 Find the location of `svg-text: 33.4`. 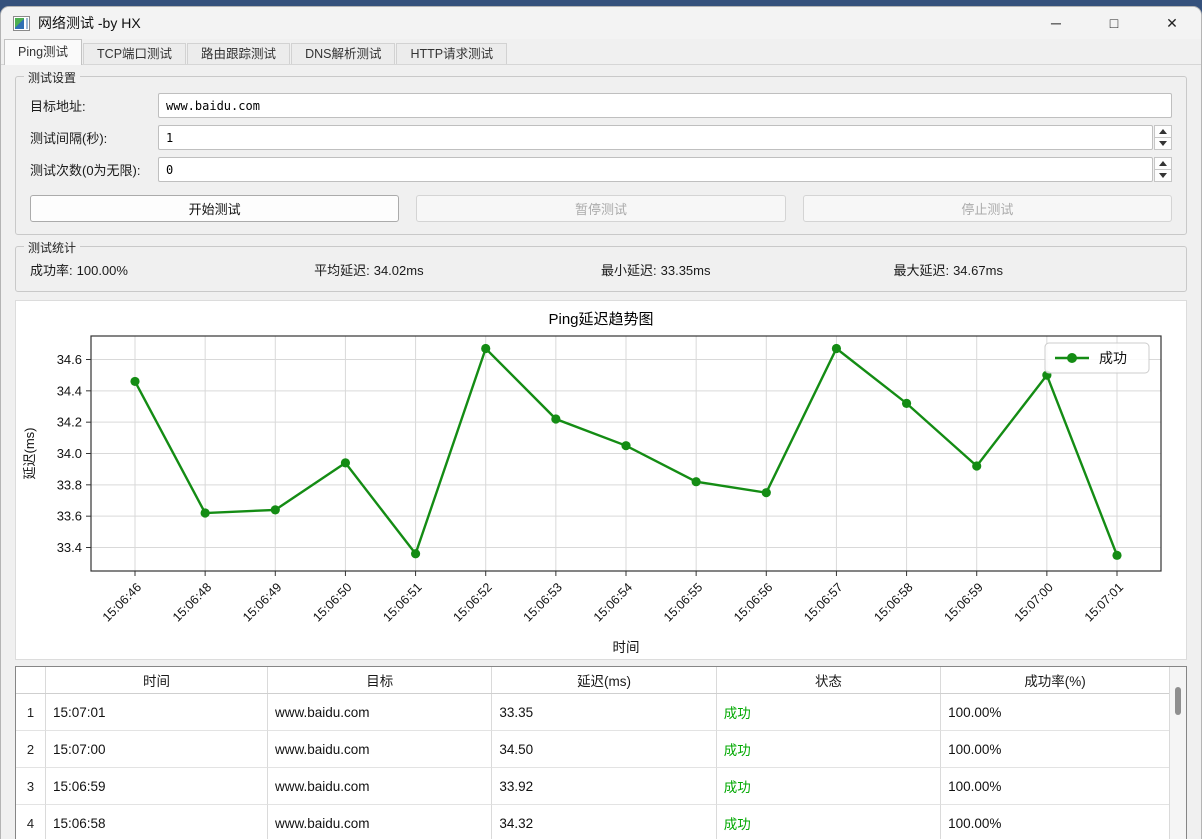

svg-text: 33.4 is located at coordinates (69, 547).